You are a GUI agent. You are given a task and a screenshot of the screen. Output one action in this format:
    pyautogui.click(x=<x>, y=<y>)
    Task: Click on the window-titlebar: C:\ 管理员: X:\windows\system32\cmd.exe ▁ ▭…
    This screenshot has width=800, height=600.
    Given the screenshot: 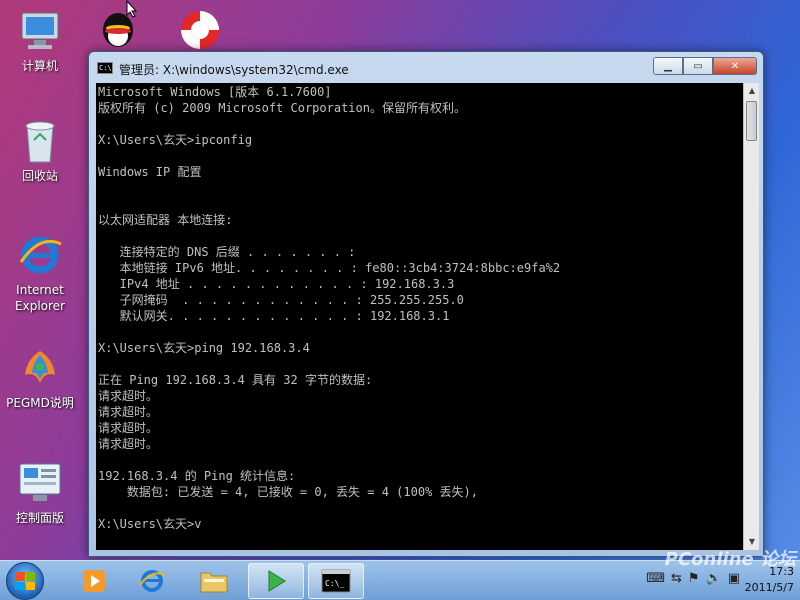 What is the action you would take?
    pyautogui.click(x=426, y=67)
    